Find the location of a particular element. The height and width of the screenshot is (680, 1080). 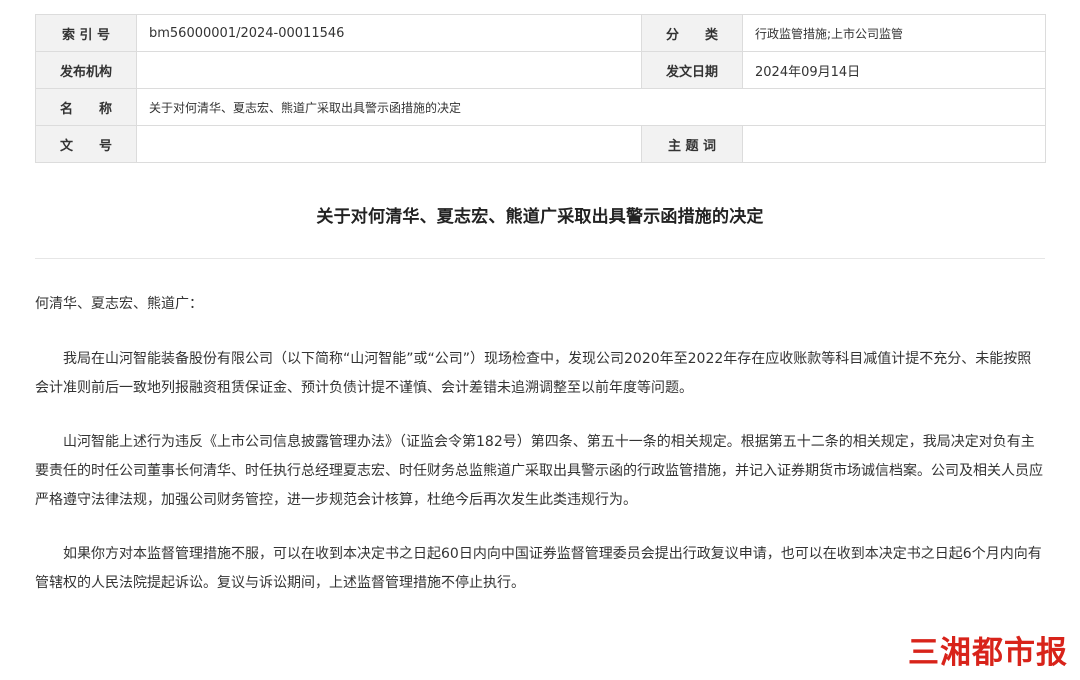

meta-row-issuer: 发布机构 发文日期 2024年09月14日 is located at coordinates (540, 70).